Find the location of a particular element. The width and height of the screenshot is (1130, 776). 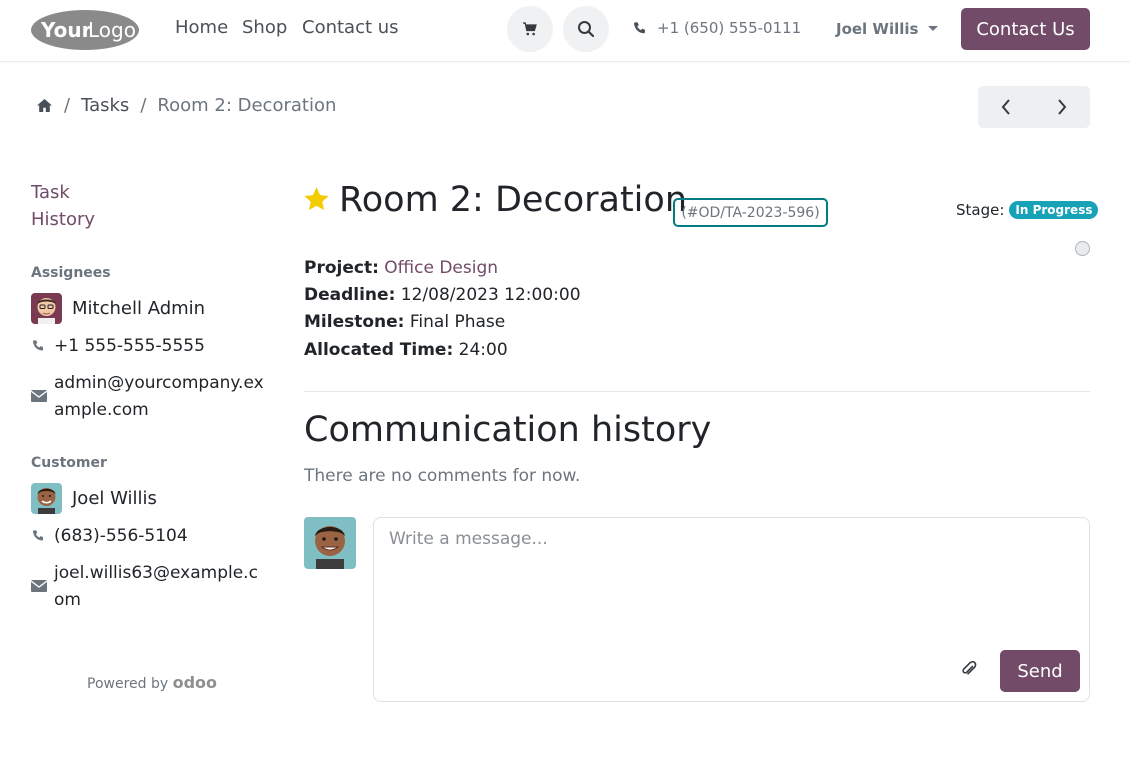

field-deadline: Deadline: 12/08/2023 12:00:00 is located at coordinates (442, 295).